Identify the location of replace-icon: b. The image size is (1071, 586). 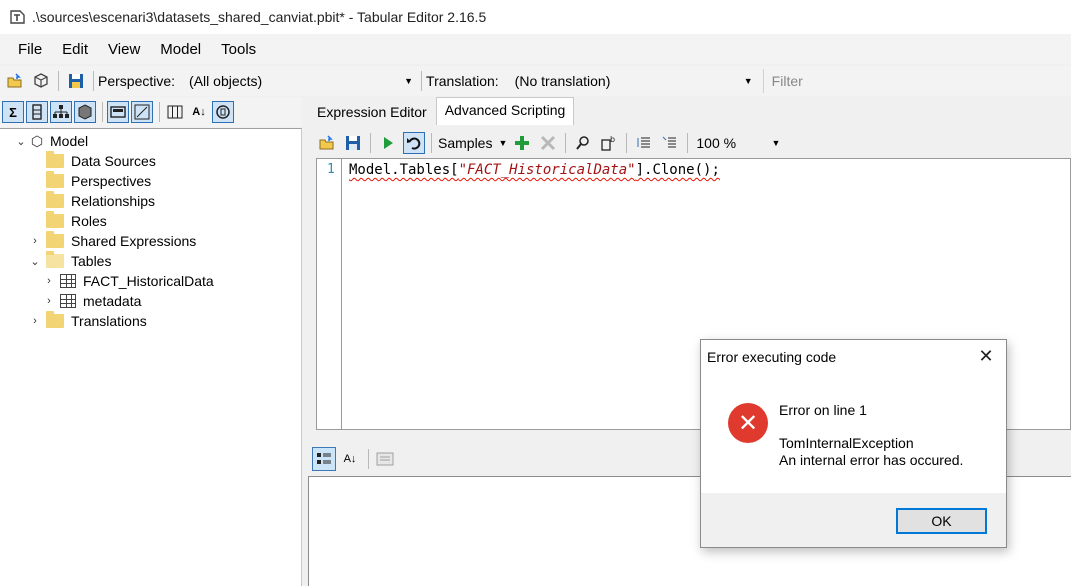
(609, 143).